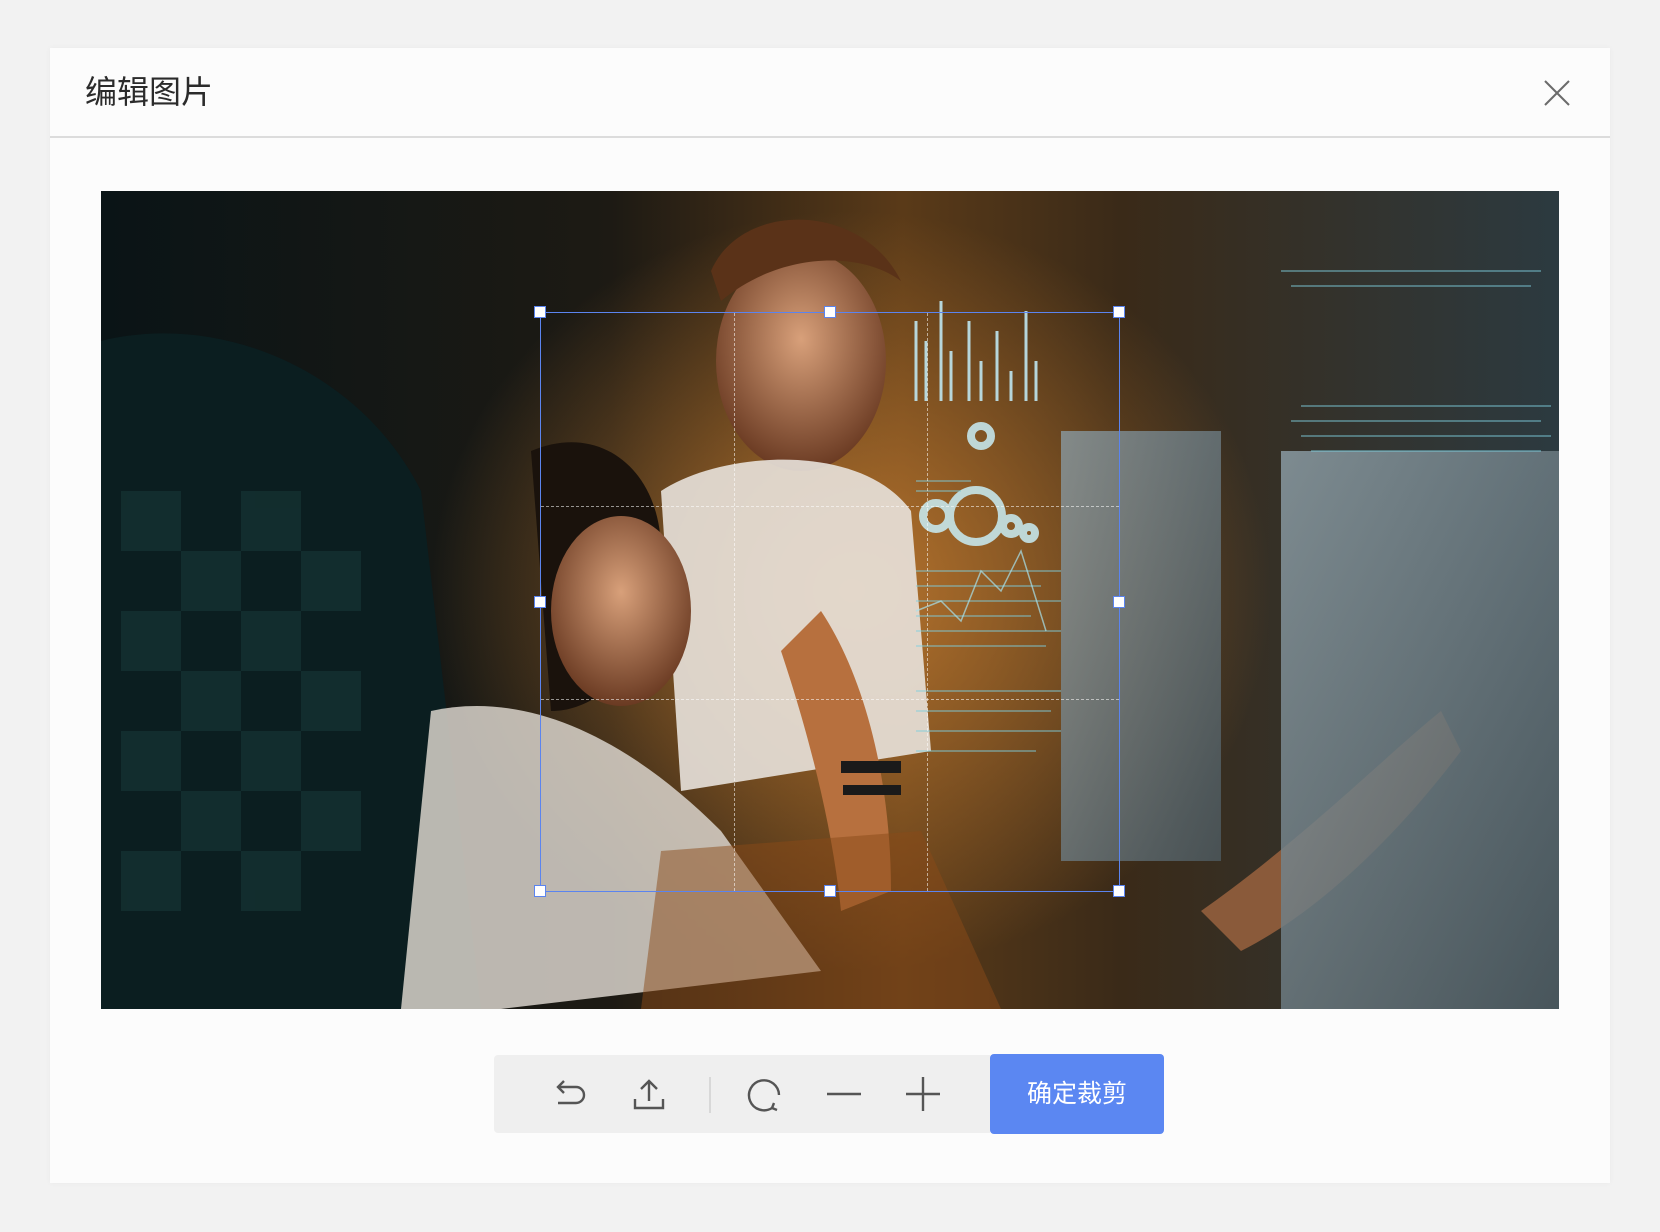 This screenshot has width=1660, height=1232. What do you see at coordinates (149, 92) in the screenshot?
I see `dialog-title: 编辑图片` at bounding box center [149, 92].